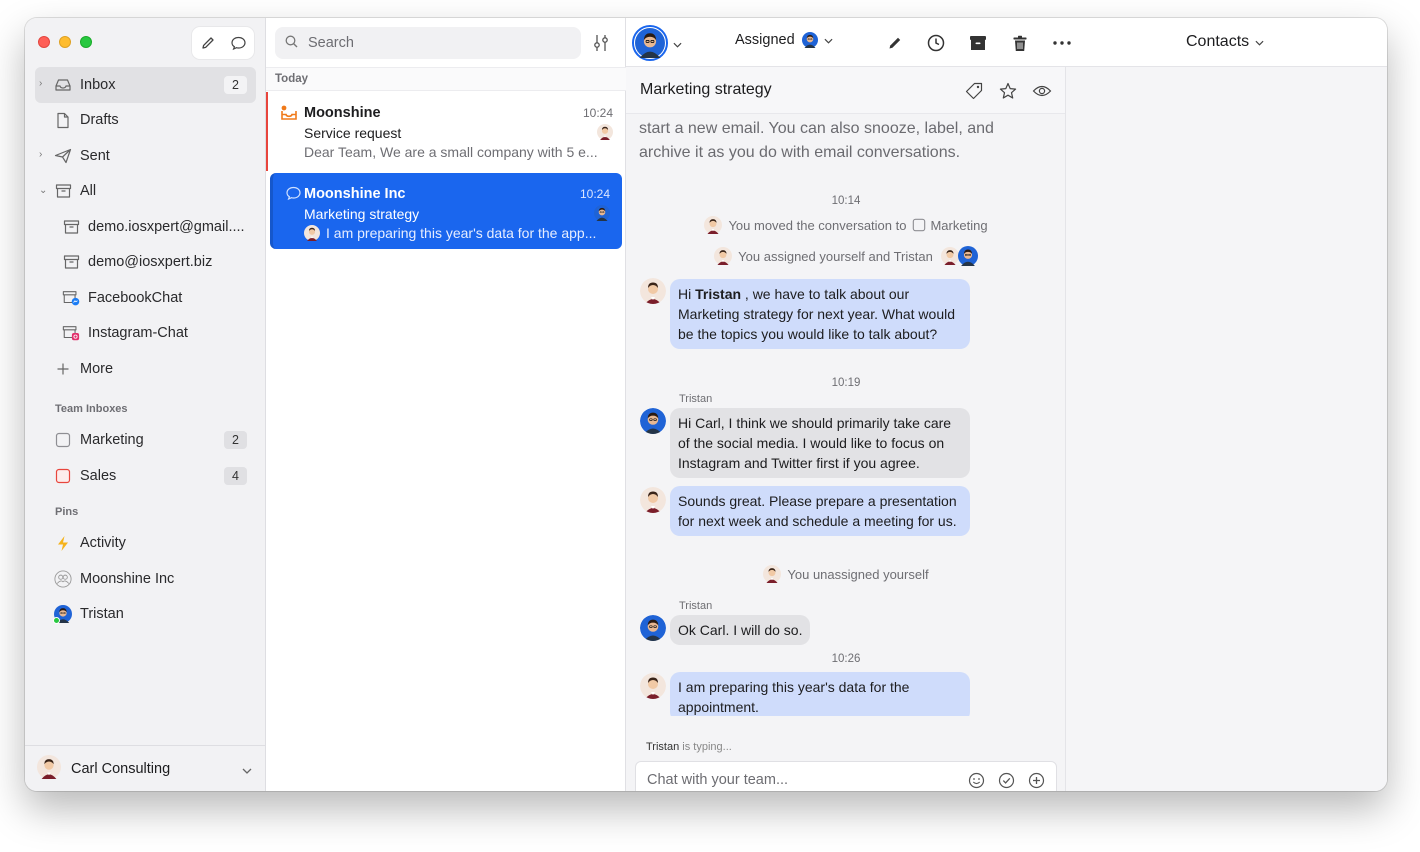 The width and height of the screenshot is (1420, 852). I want to click on inbox-icon, so click(63, 85).